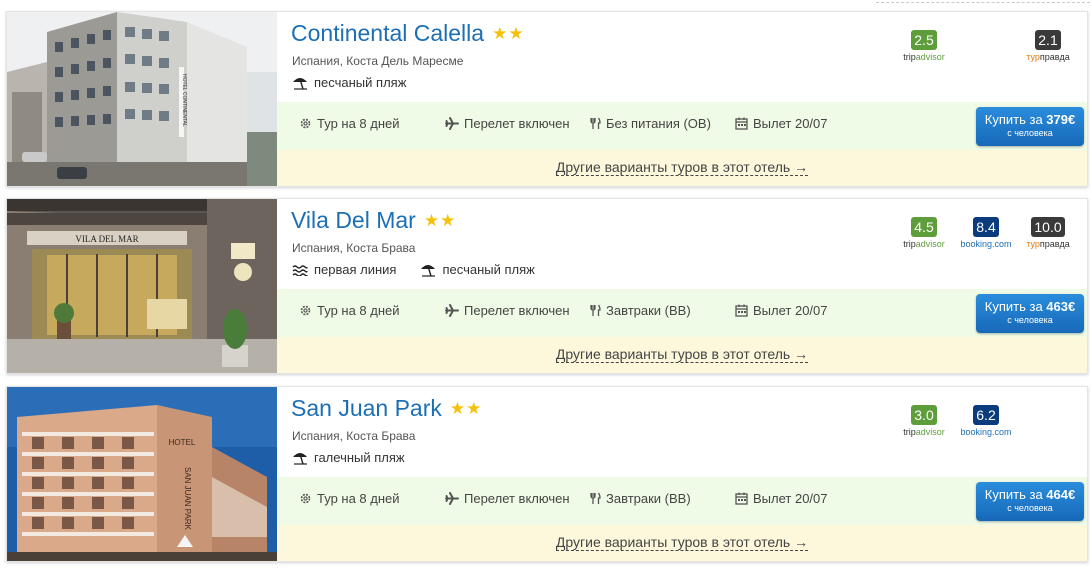 Image resolution: width=1092 pixels, height=569 pixels. I want to click on feature-label: галечный пляж, so click(359, 457).